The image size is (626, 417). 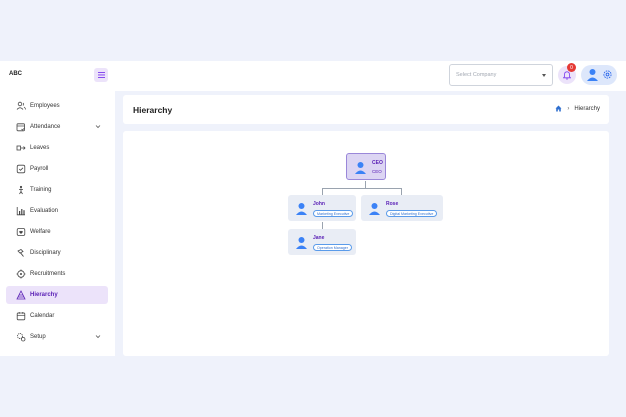 I want to click on node-role-badge: Marketing Executive, so click(x=333, y=213).